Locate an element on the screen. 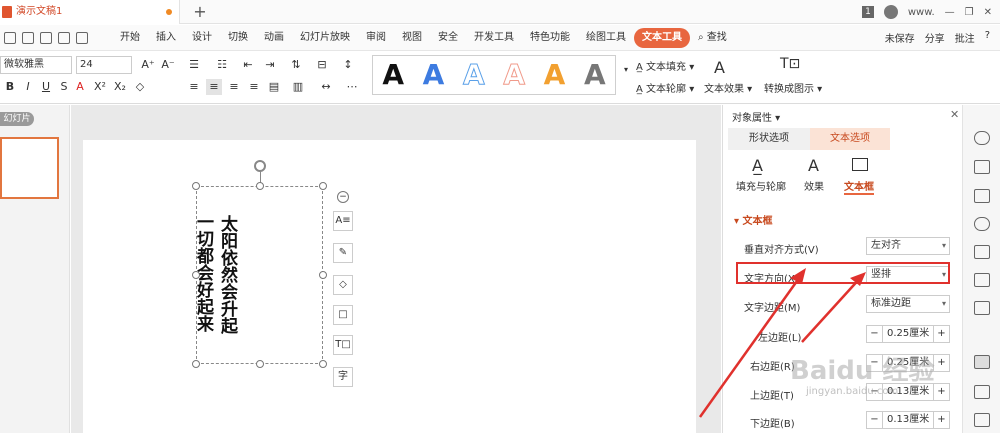 The height and width of the screenshot is (433, 1000). underline-button: U is located at coordinates (46, 87).